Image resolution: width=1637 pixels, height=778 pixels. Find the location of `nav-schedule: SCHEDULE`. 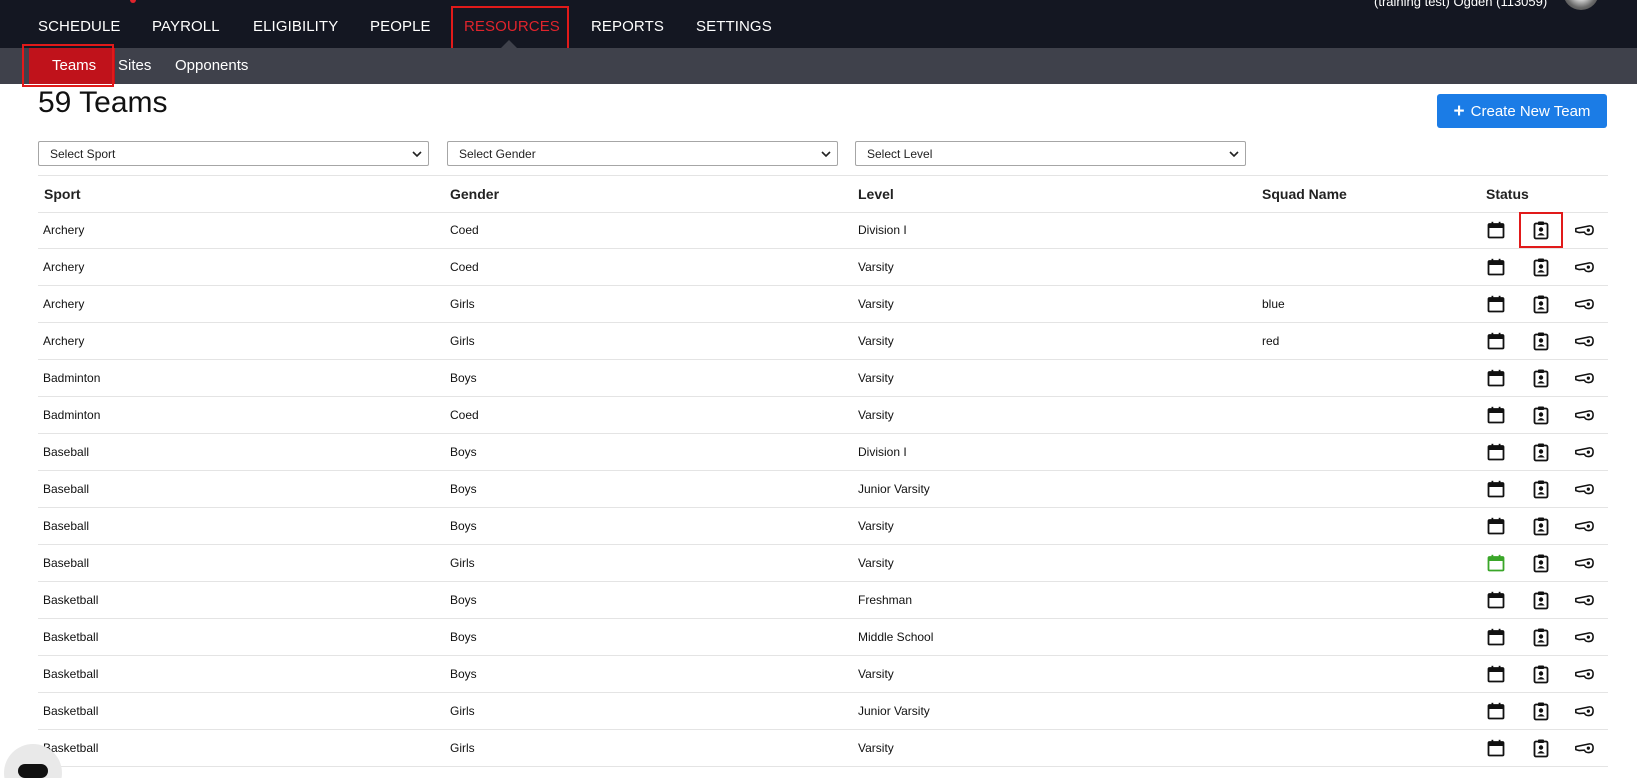

nav-schedule: SCHEDULE is located at coordinates (79, 26).